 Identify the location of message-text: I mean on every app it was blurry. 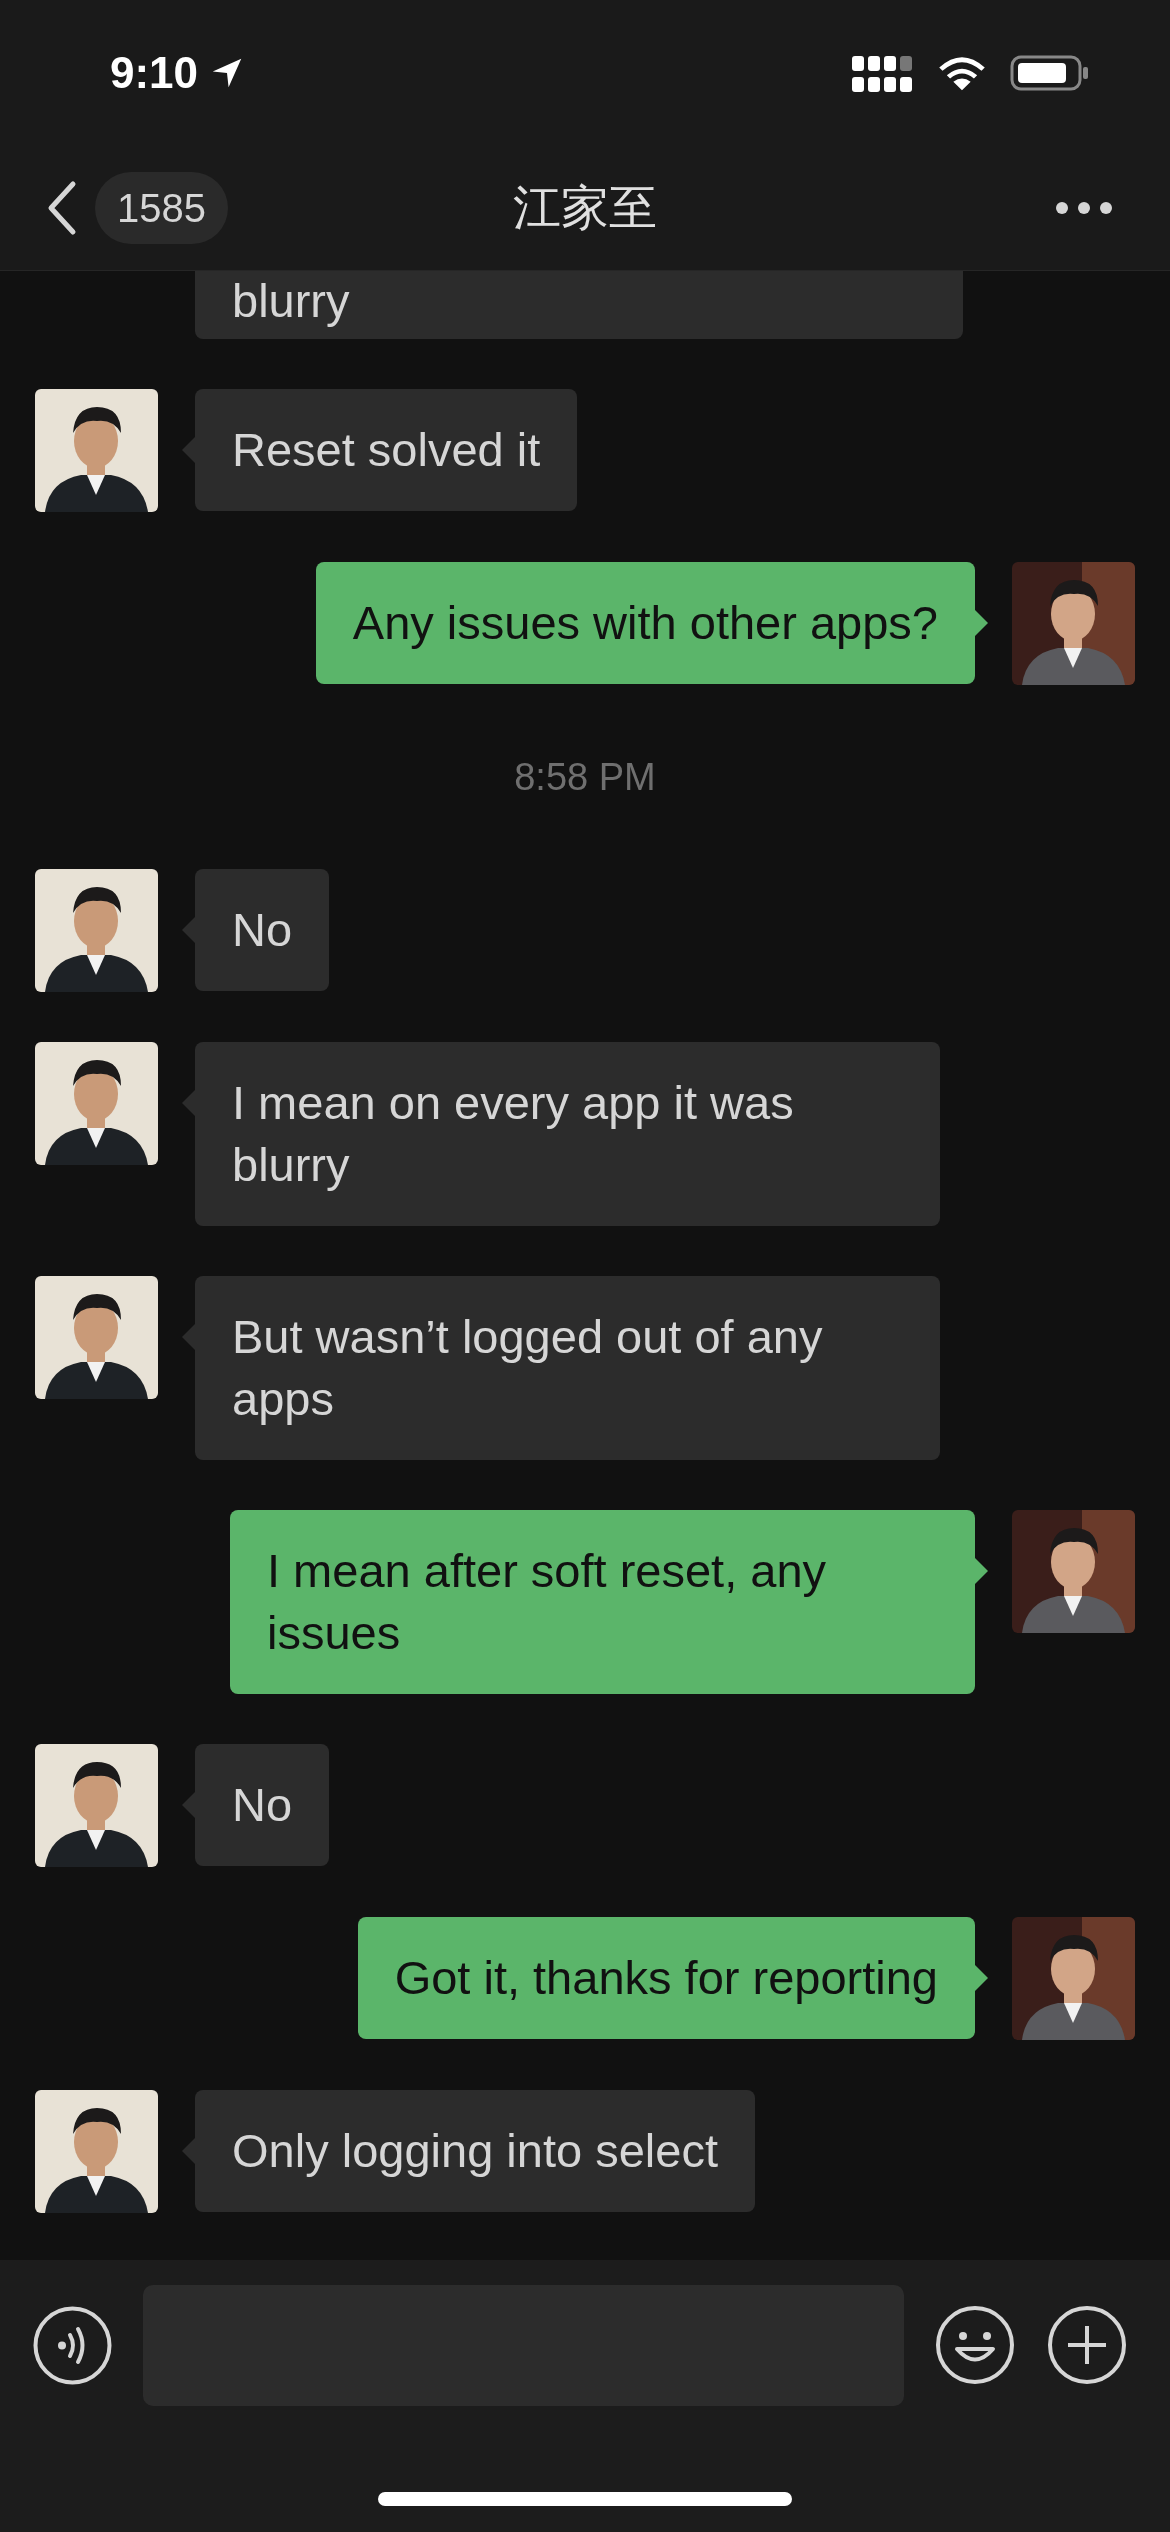
(513, 1133).